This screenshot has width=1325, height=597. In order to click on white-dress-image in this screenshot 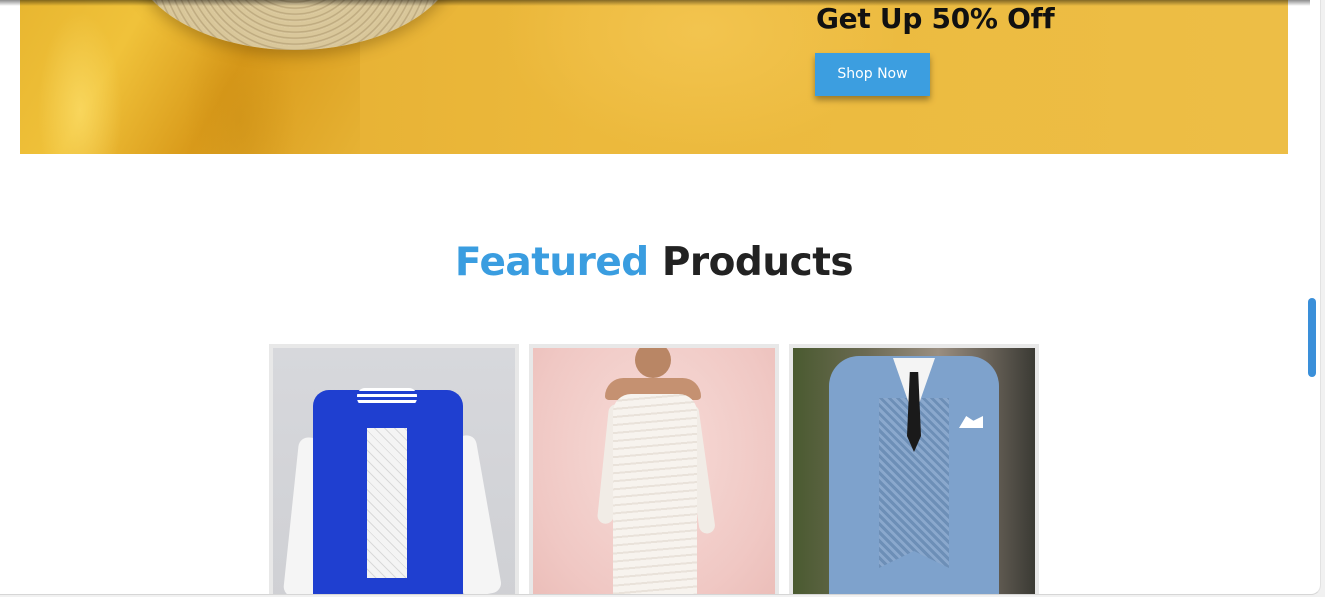, I will do `click(654, 471)`.